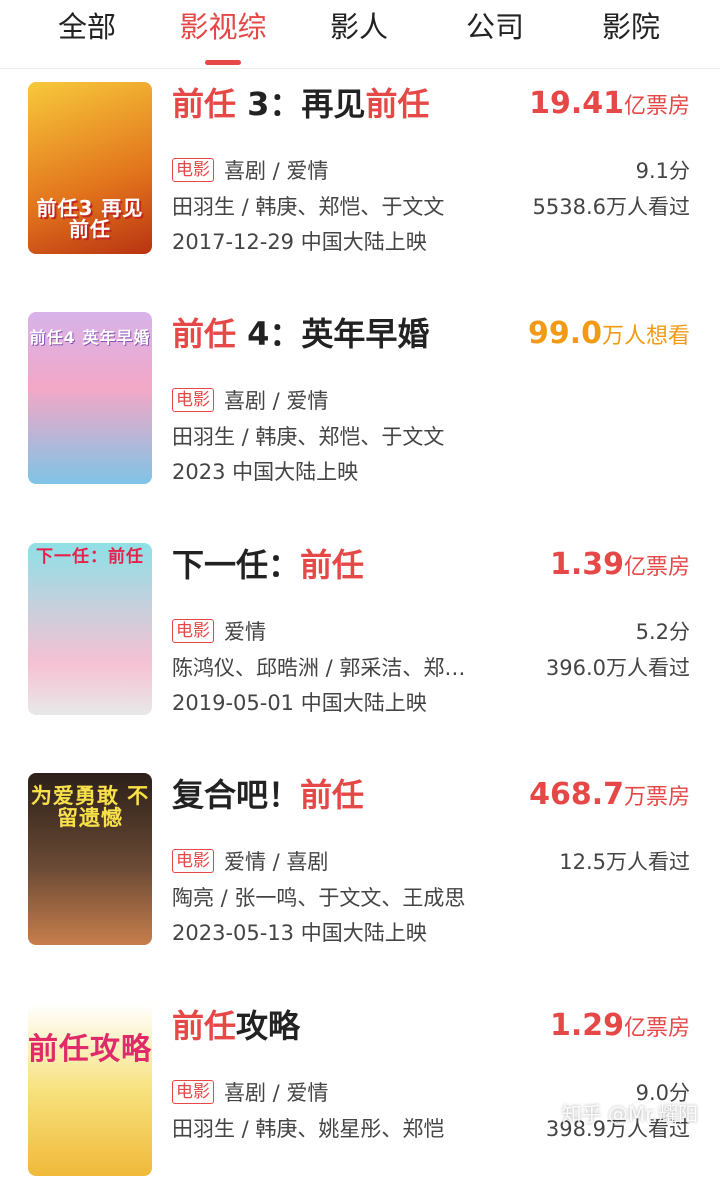 This screenshot has height=1189, width=720. Describe the element at coordinates (619, 1025) in the screenshot. I see `box-office: 1.29亿票房` at that location.